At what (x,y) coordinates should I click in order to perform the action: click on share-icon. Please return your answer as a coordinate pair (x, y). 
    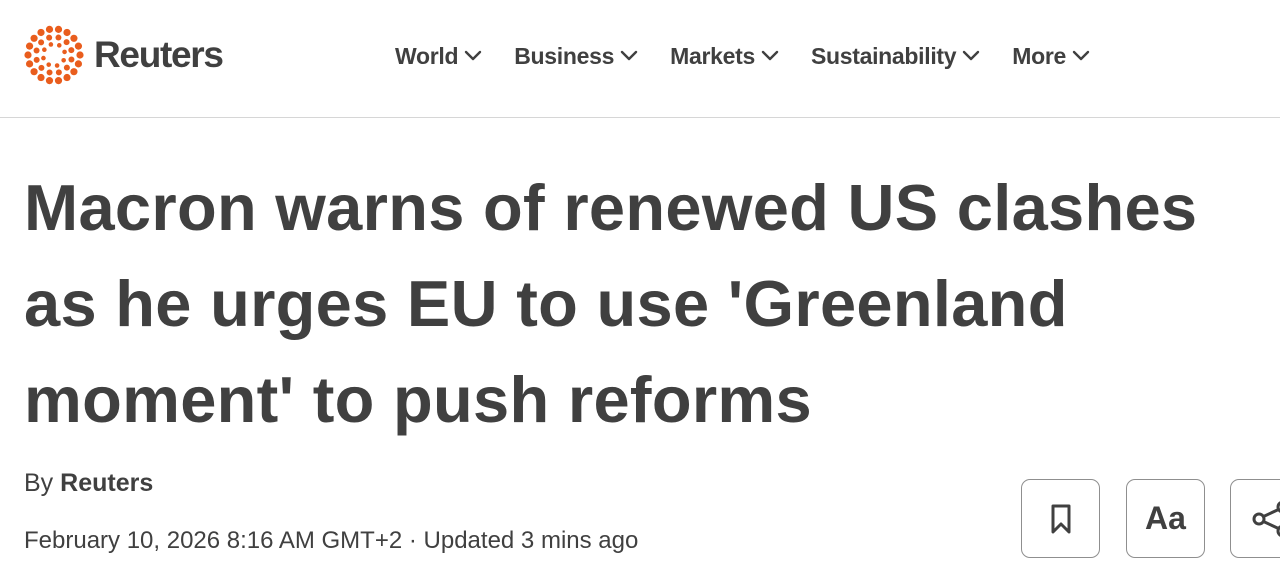
    Looking at the image, I should click on (1266, 518).